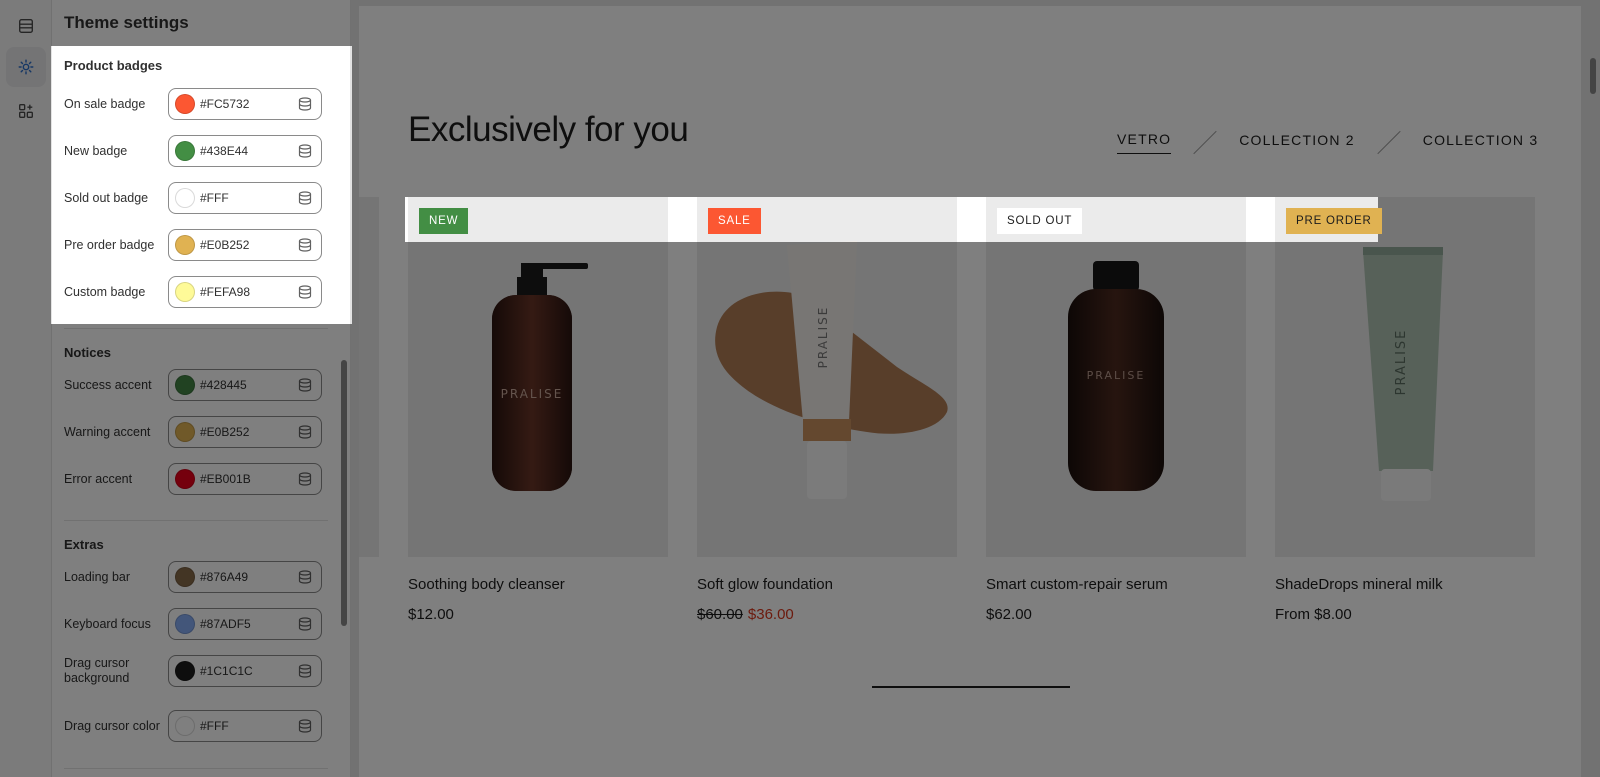 The image size is (1600, 777). I want to click on color-picker-field: #438E44, so click(245, 151).